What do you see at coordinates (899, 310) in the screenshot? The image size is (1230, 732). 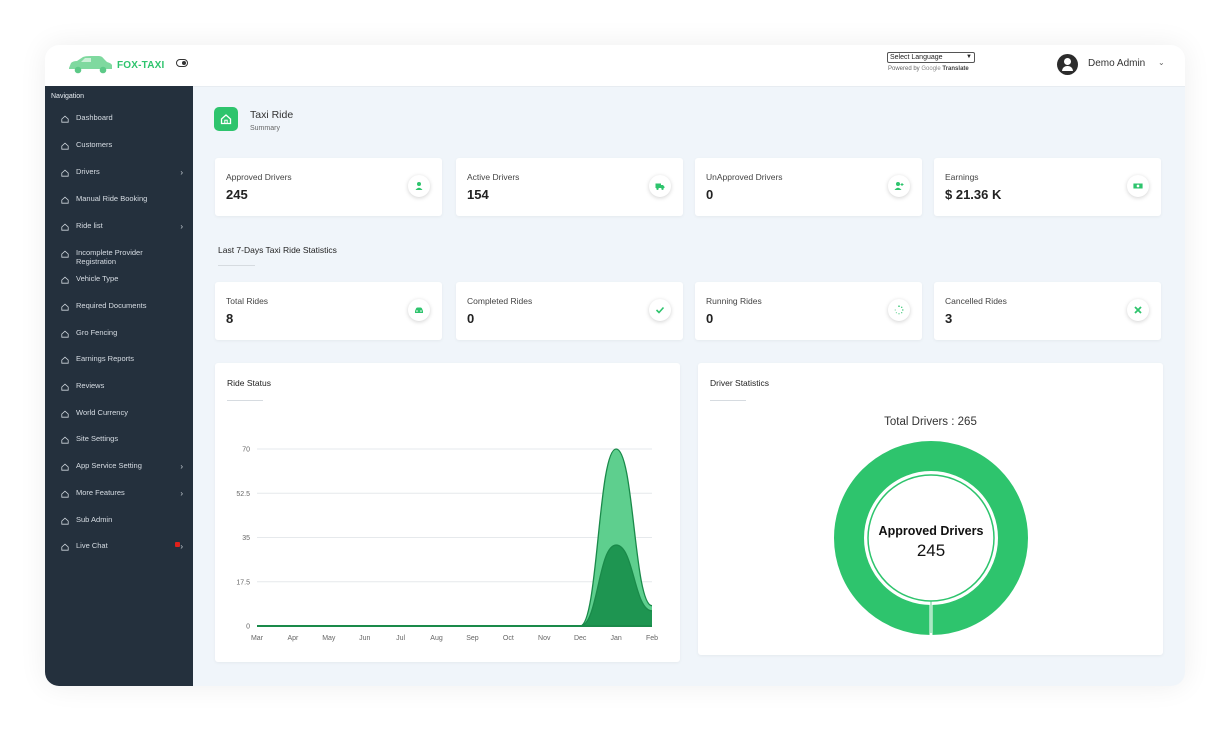 I see `spinner-icon` at bounding box center [899, 310].